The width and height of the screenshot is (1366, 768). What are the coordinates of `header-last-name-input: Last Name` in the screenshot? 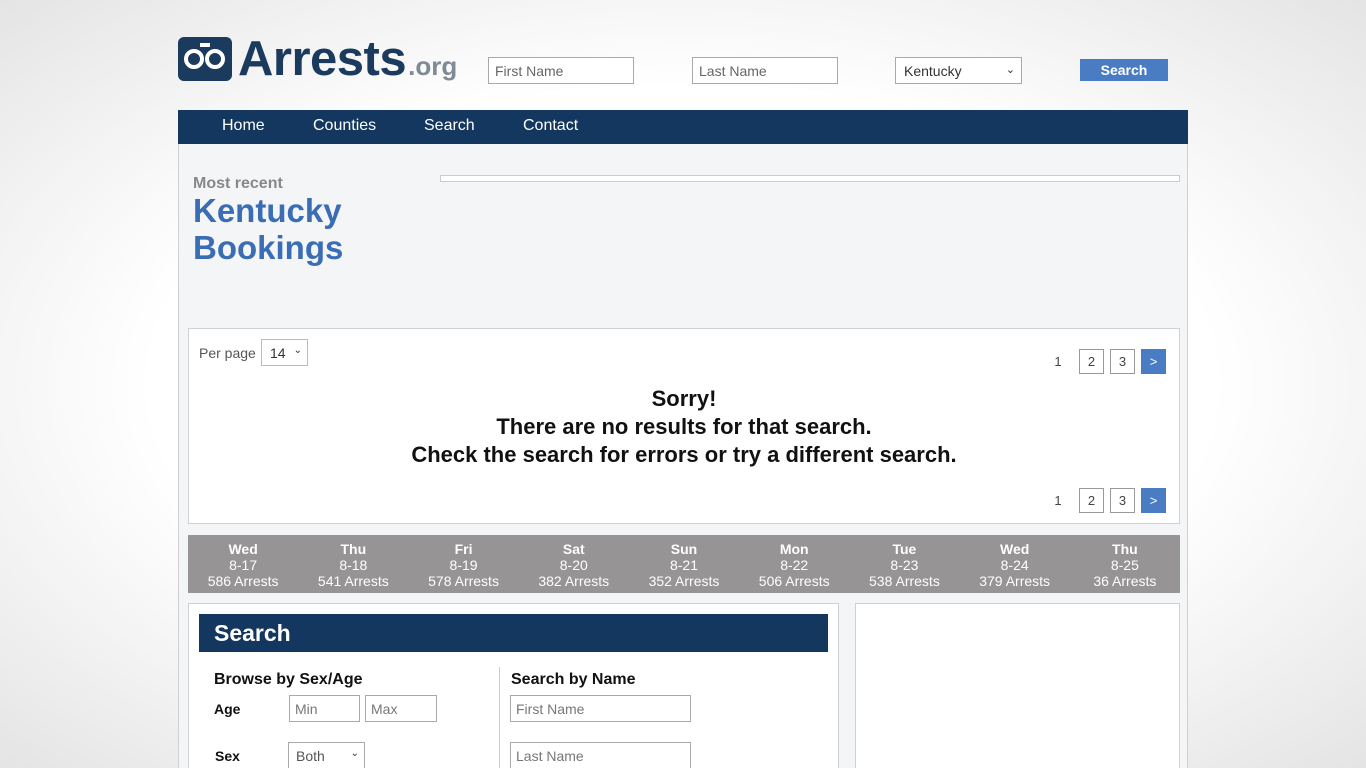 It's located at (765, 70).